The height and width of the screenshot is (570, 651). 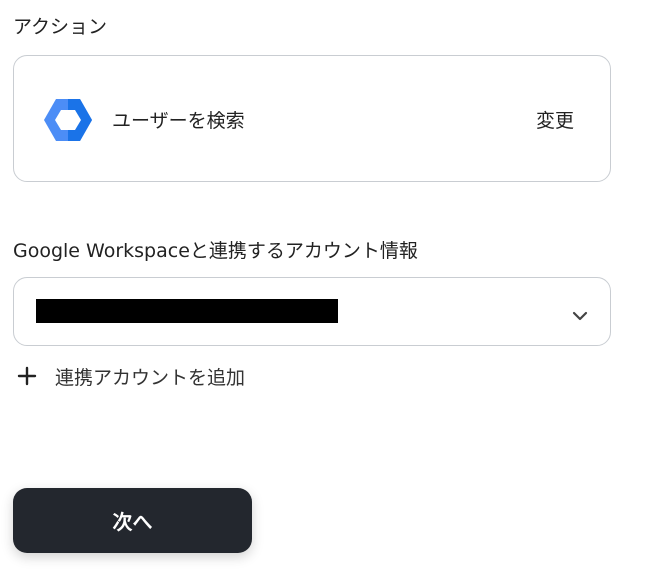 What do you see at coordinates (187, 311) in the screenshot?
I see `selected-account-value-redacted` at bounding box center [187, 311].